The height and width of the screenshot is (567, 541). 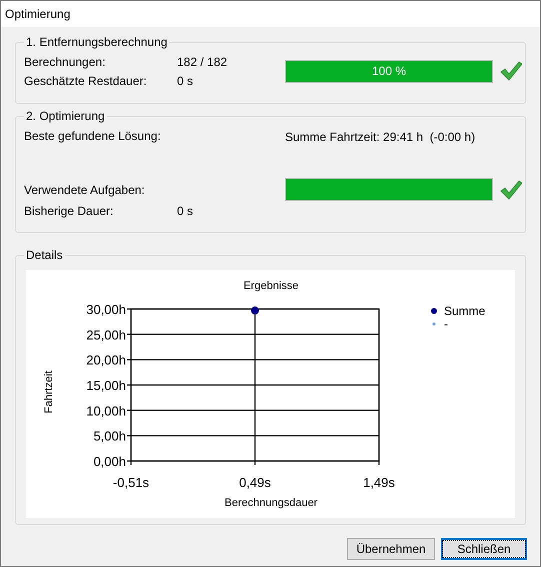 What do you see at coordinates (65, 61) in the screenshot?
I see `field-label: Berechnungen:` at bounding box center [65, 61].